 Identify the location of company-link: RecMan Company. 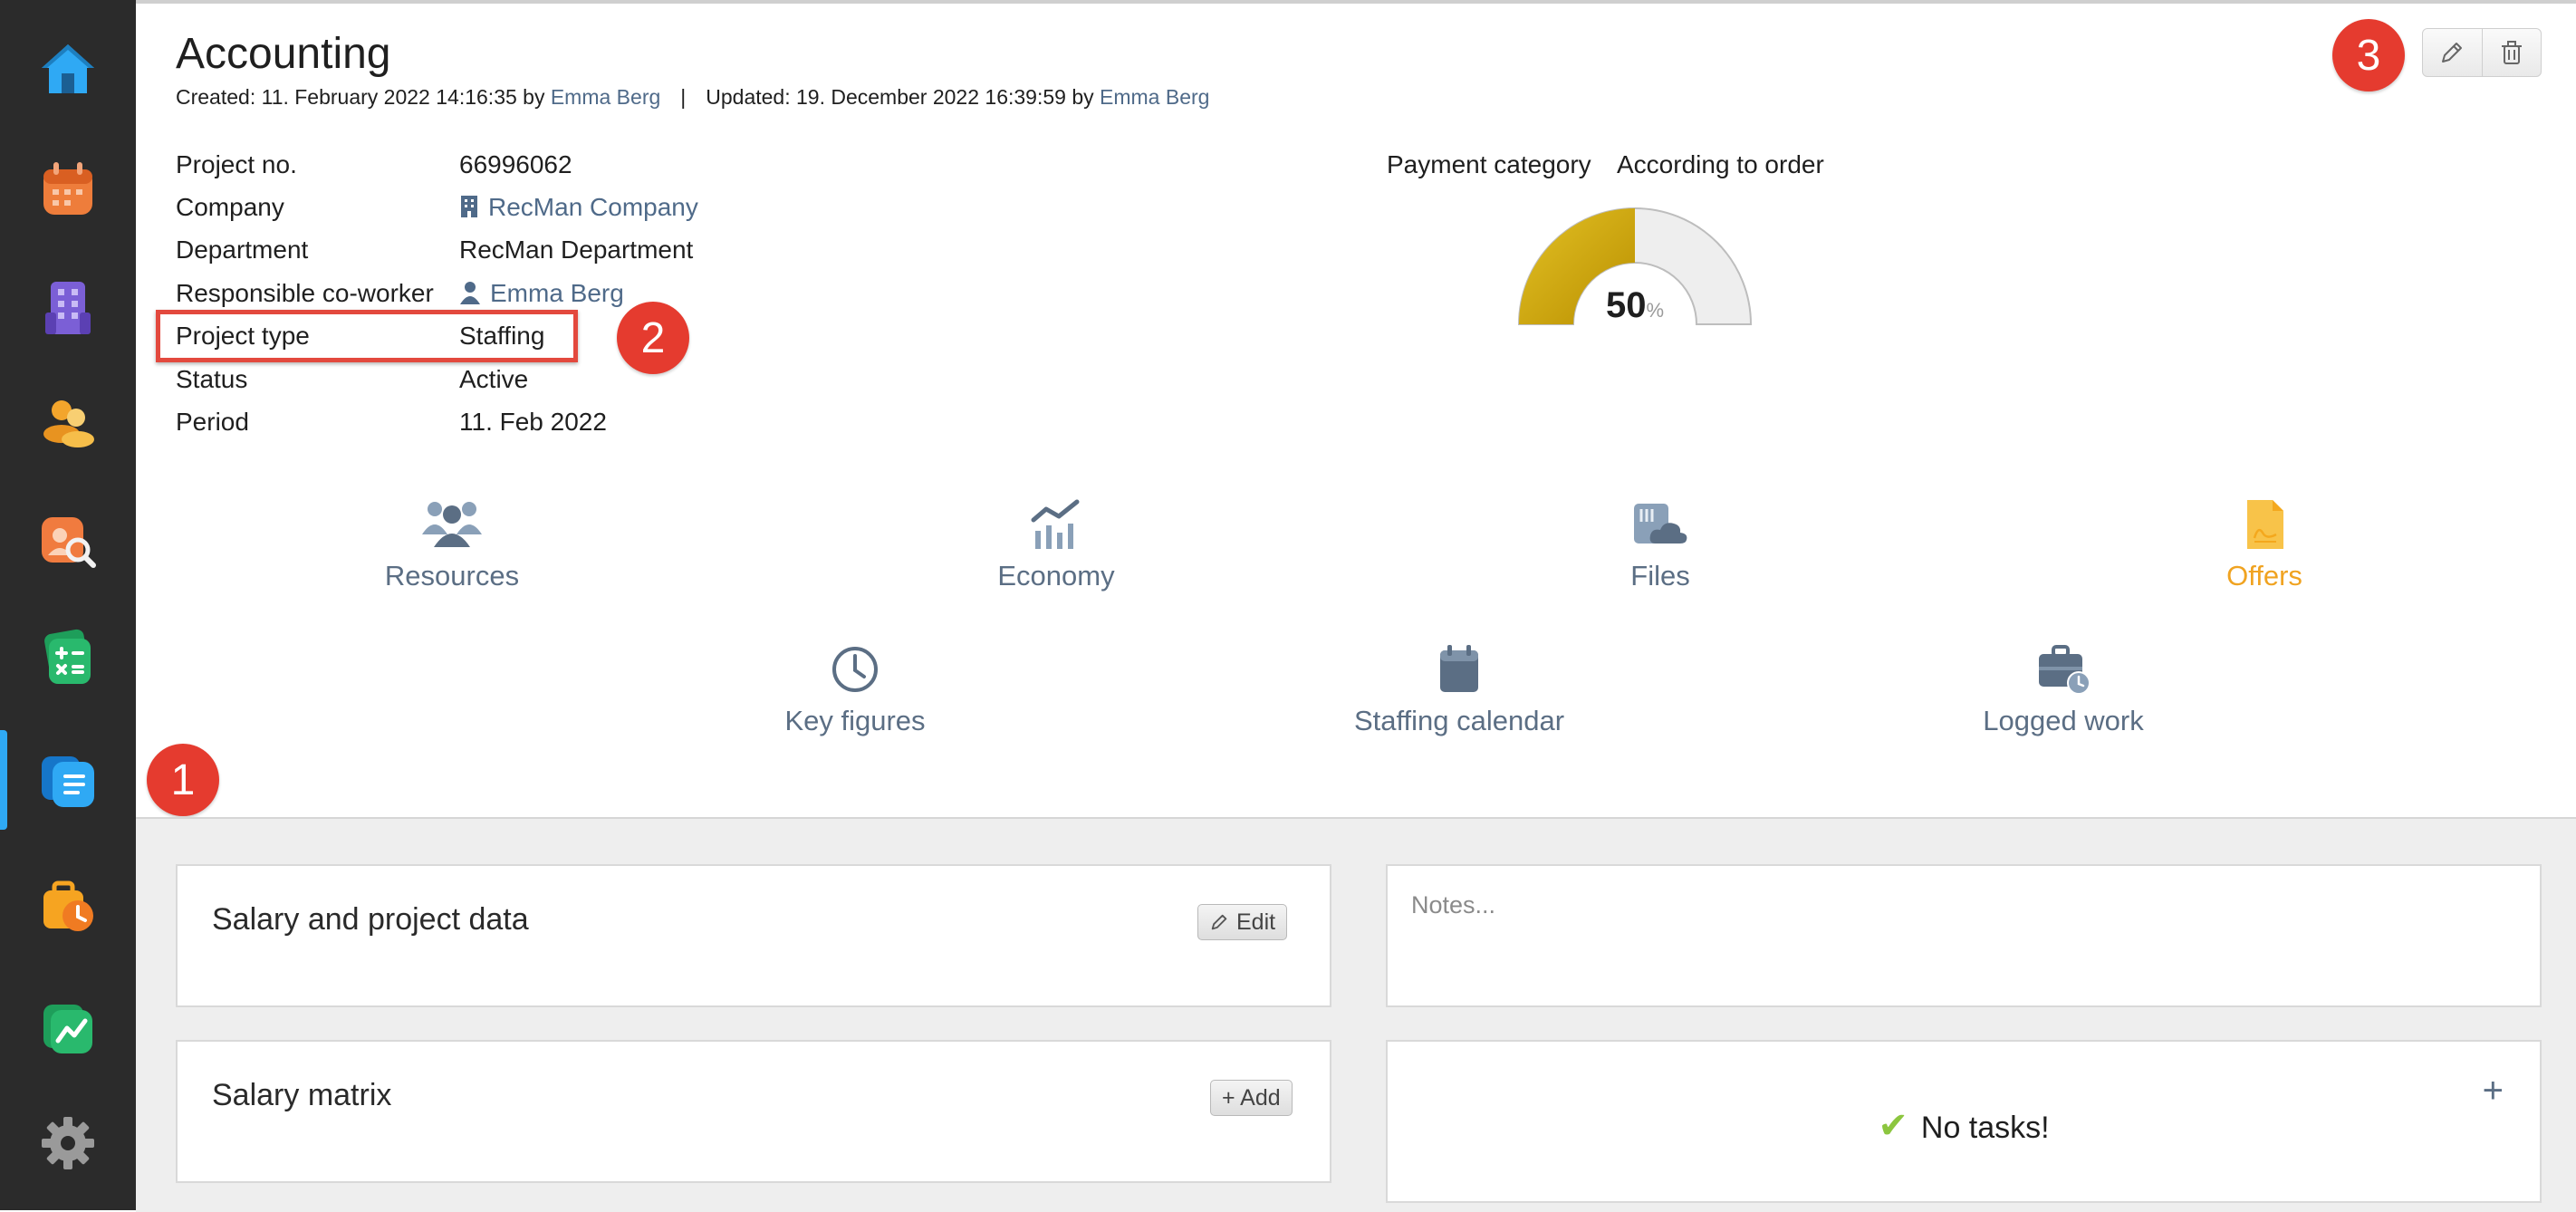
(578, 207).